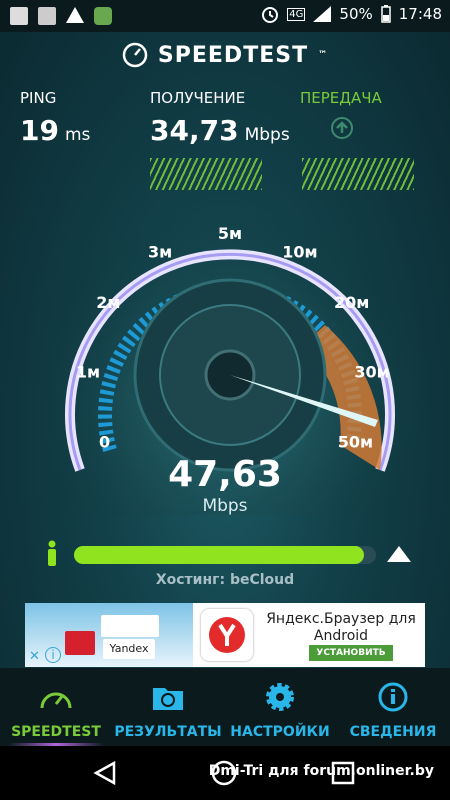 This screenshot has height=800, width=450. I want to click on network-type: 4G, so click(296, 14).